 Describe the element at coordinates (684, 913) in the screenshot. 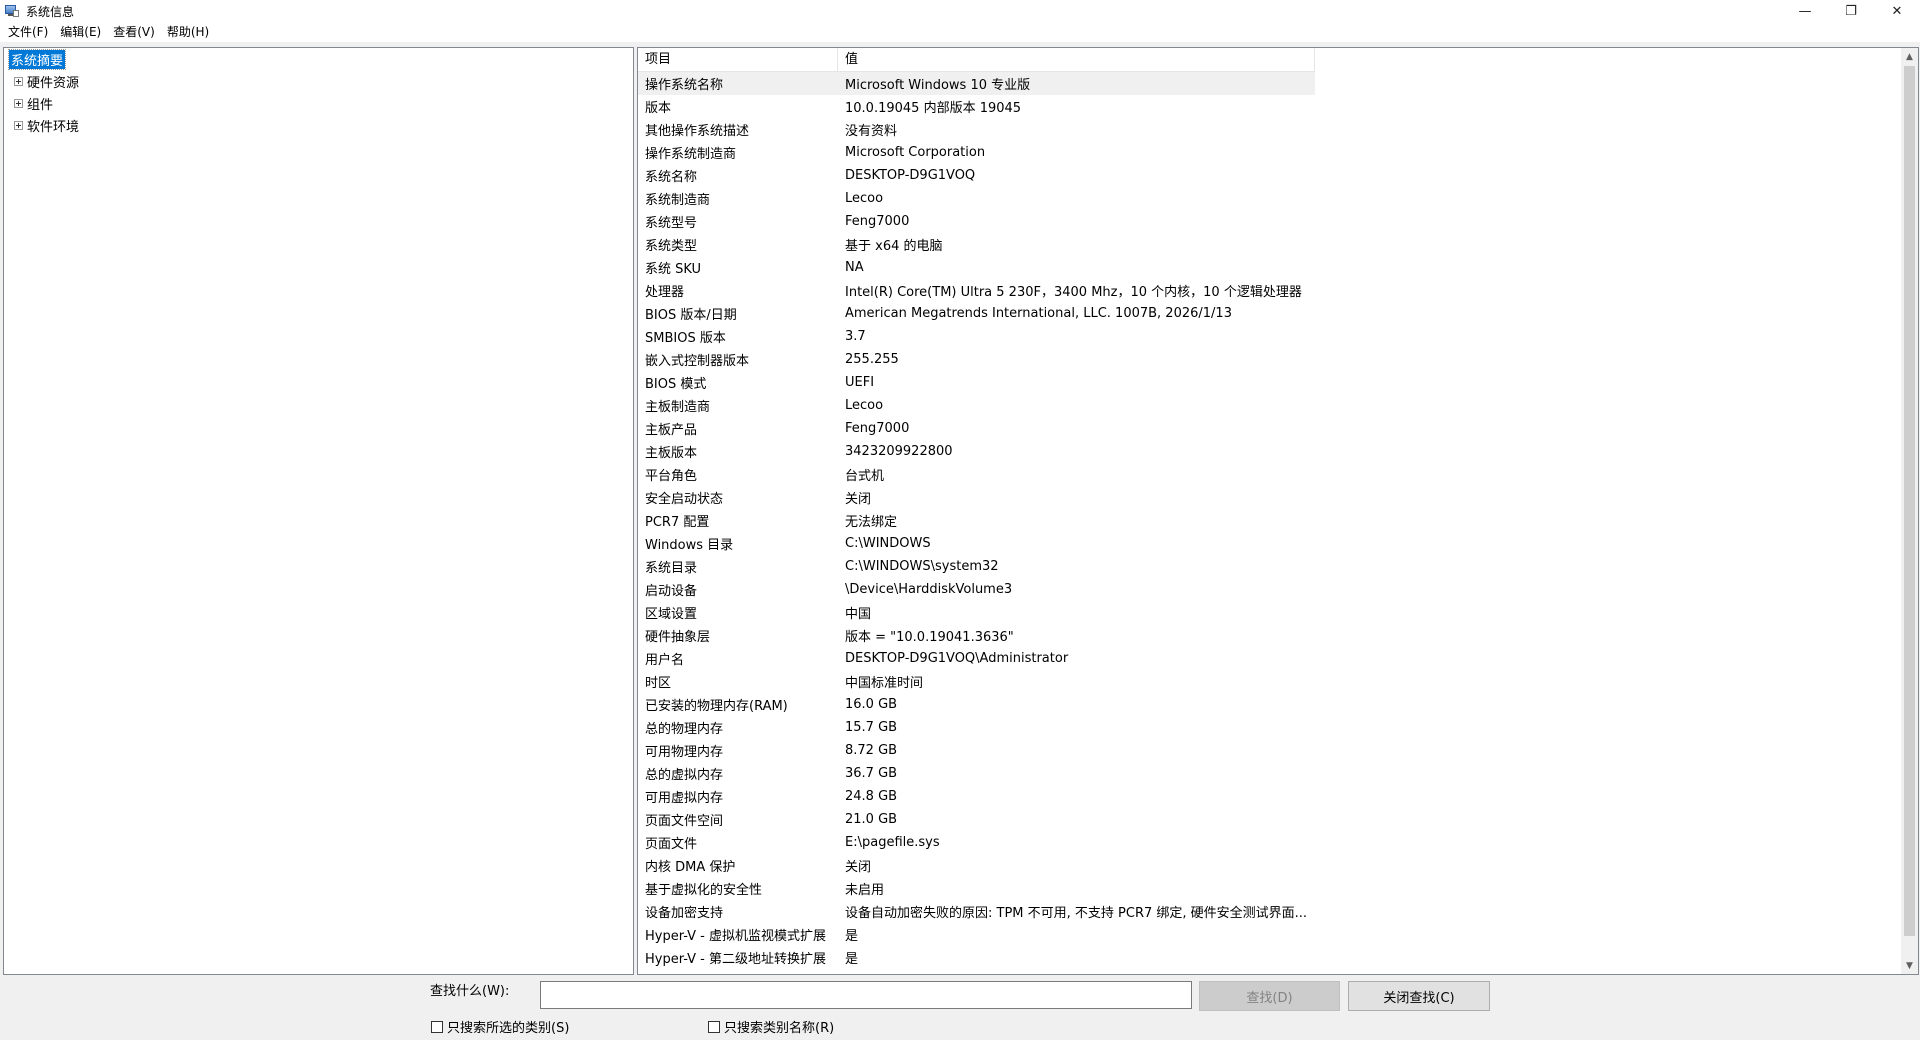

I see `row-item-cell: 设备加密支持` at that location.